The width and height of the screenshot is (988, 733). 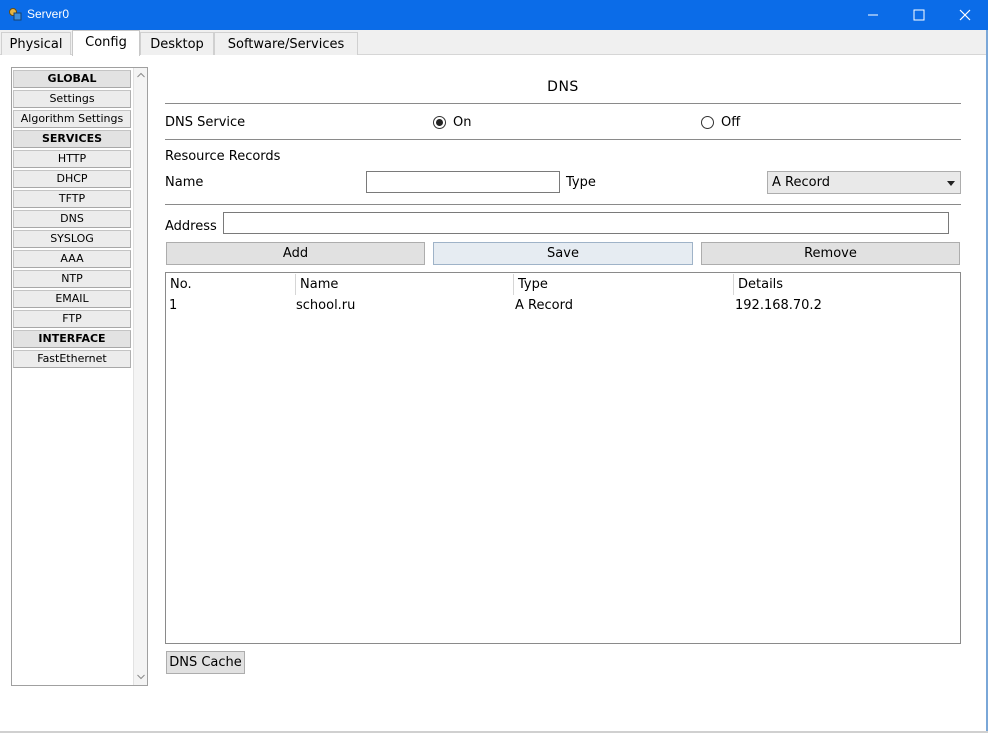 I want to click on minimize-button, so click(x=873, y=15).